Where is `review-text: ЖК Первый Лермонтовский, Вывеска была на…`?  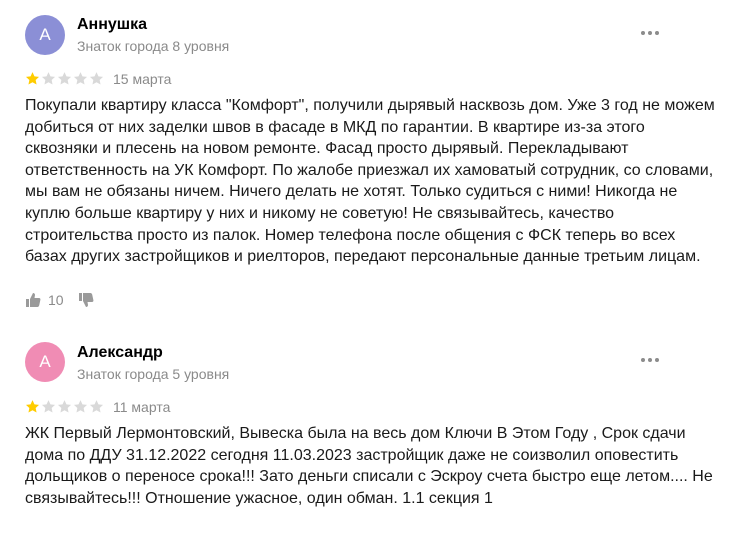
review-text: ЖК Первый Лермонтовский, Вывеска была на… is located at coordinates (369, 466).